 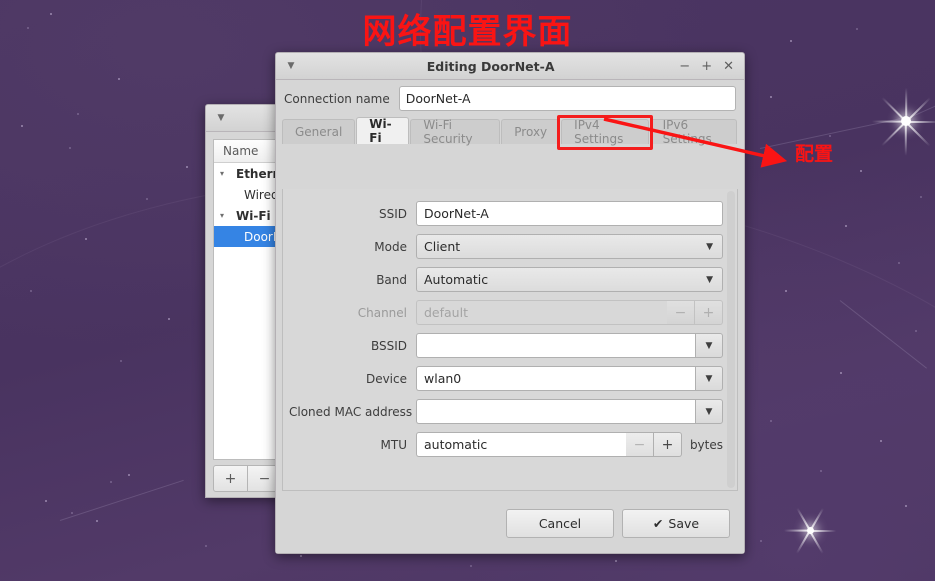 I want to click on mtu-label: MTU, so click(x=393, y=444).